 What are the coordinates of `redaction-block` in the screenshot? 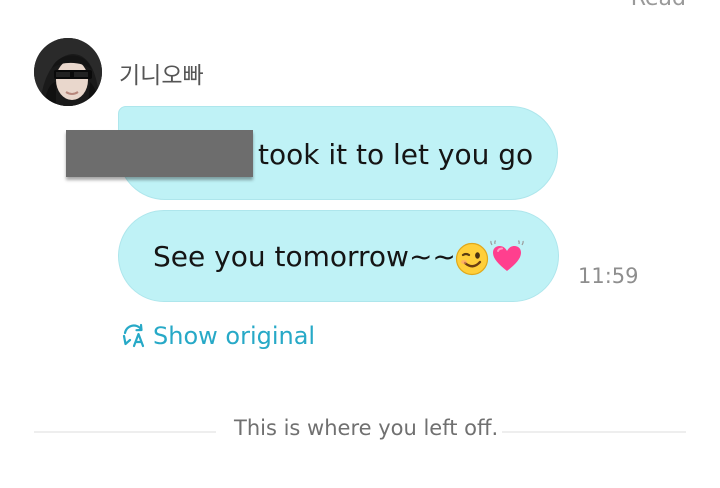 It's located at (159, 153).